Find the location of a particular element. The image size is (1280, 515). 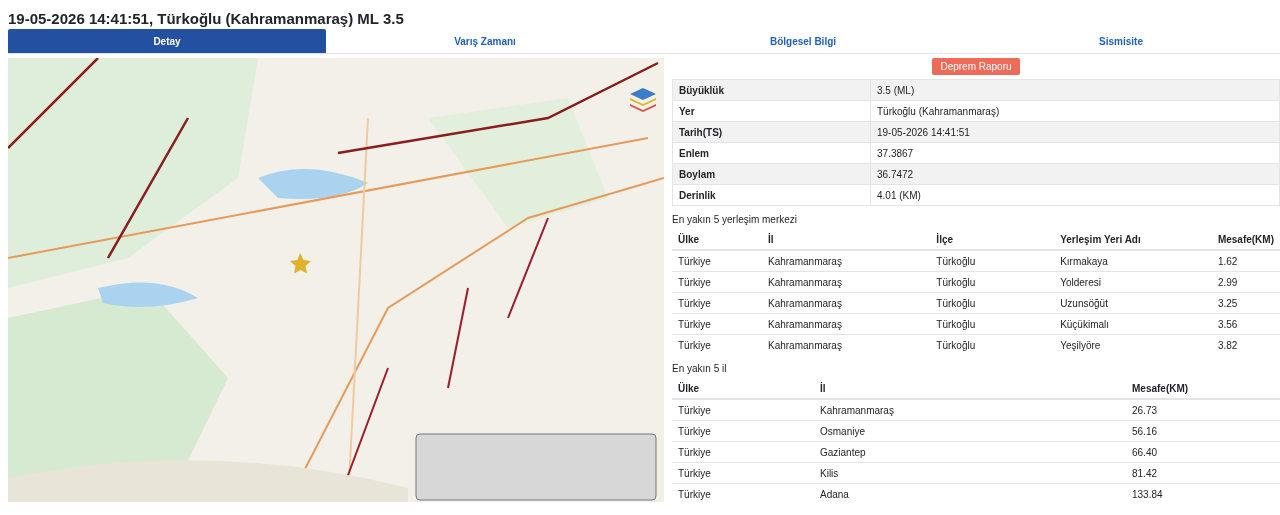

table-cell: 56.16 is located at coordinates (1203, 431).